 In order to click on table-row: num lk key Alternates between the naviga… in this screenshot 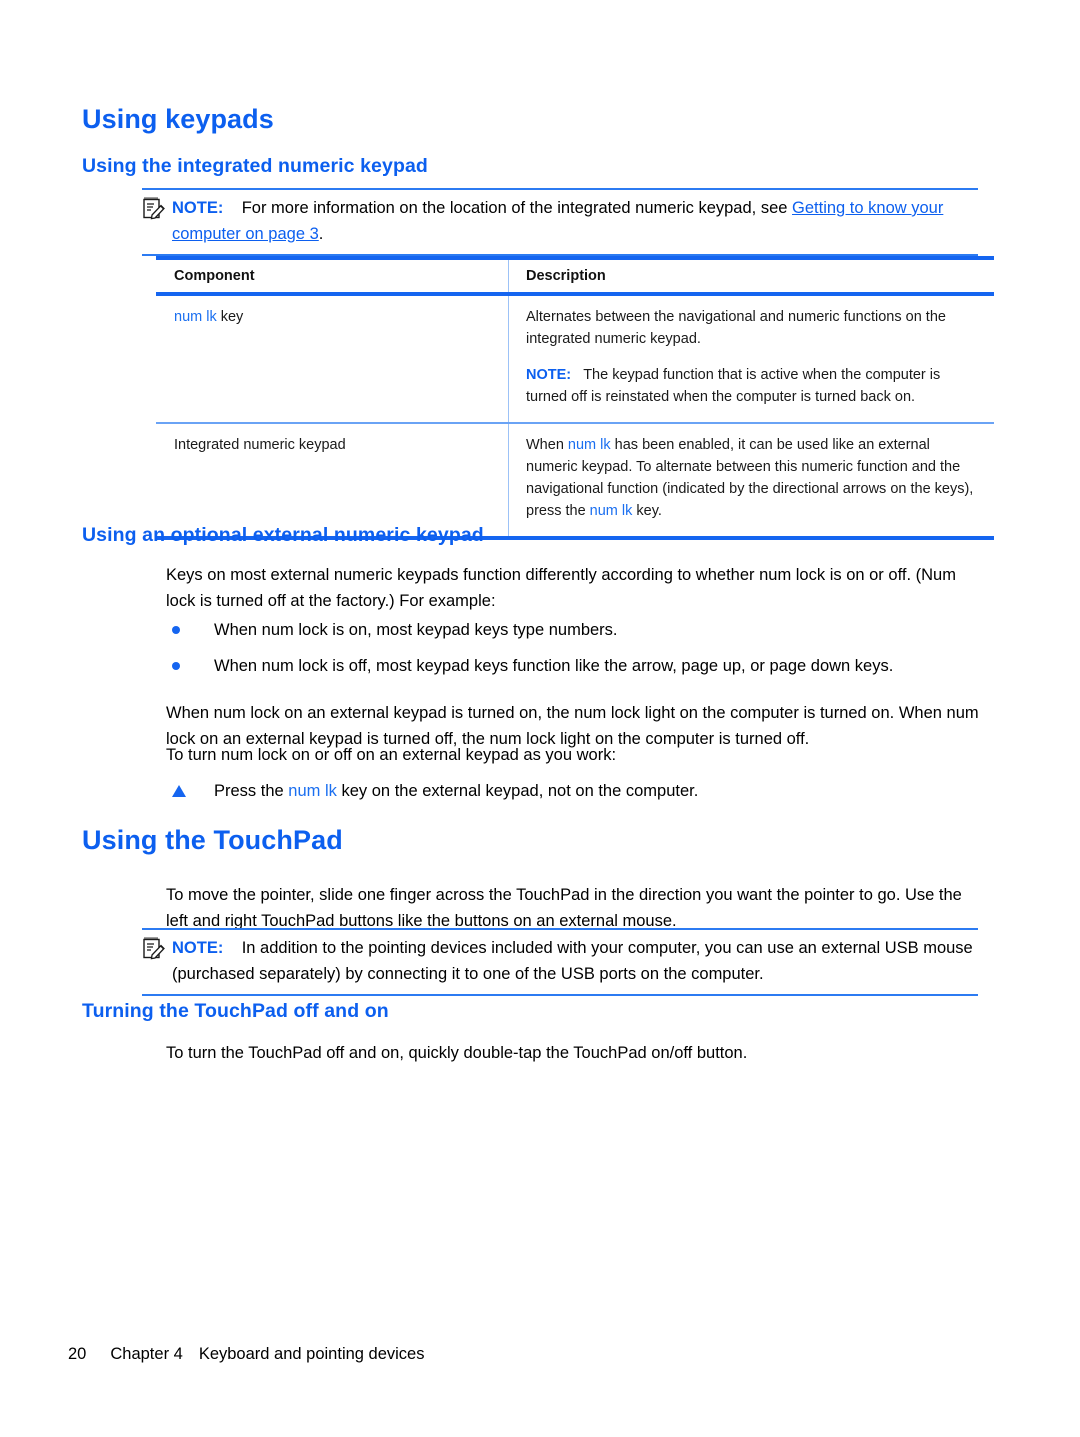, I will do `click(575, 359)`.